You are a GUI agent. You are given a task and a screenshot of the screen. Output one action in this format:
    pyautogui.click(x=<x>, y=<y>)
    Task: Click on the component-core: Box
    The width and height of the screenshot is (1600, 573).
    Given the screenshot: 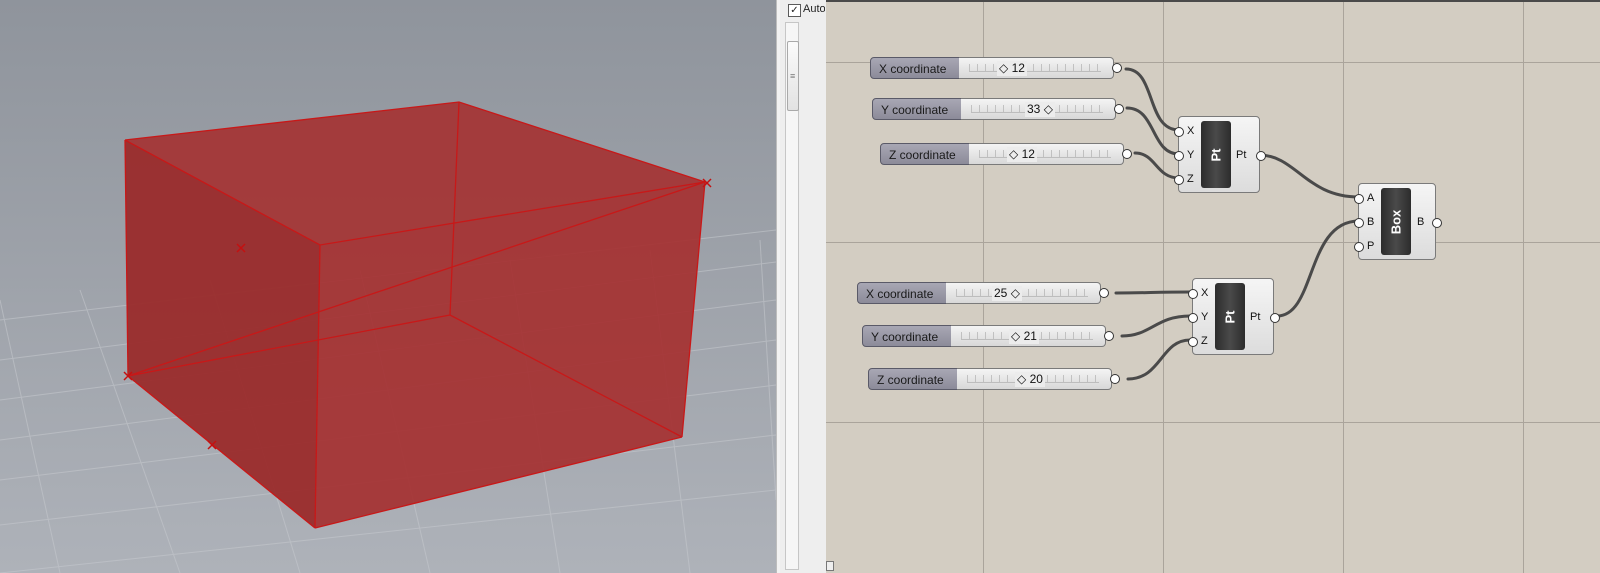 What is the action you would take?
    pyautogui.click(x=1396, y=221)
    